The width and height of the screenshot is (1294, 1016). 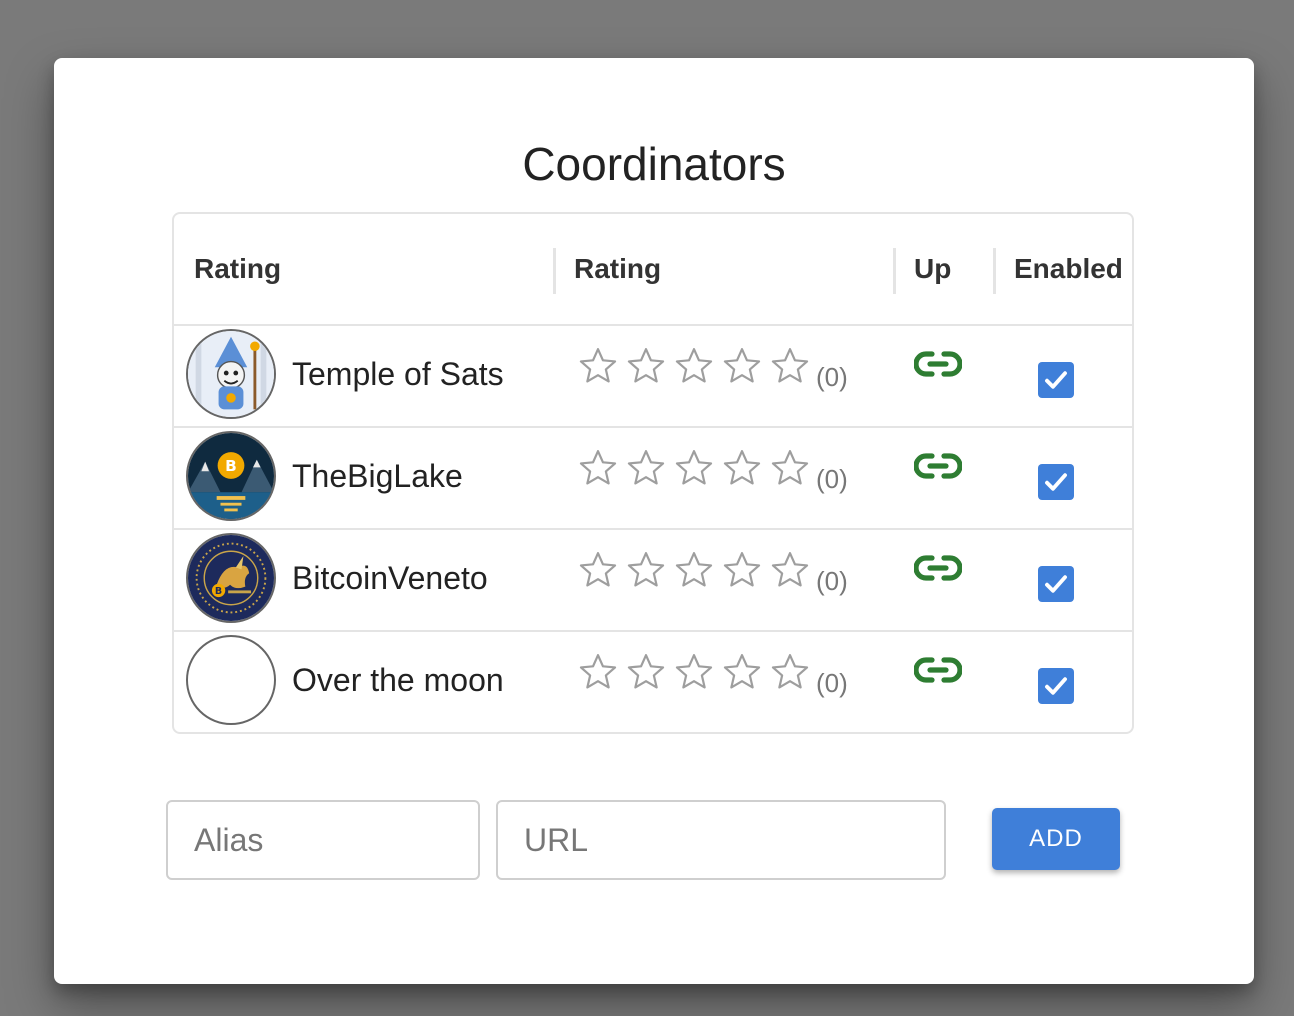 What do you see at coordinates (390, 578) in the screenshot?
I see `coordinator-name: BitcoinVeneto` at bounding box center [390, 578].